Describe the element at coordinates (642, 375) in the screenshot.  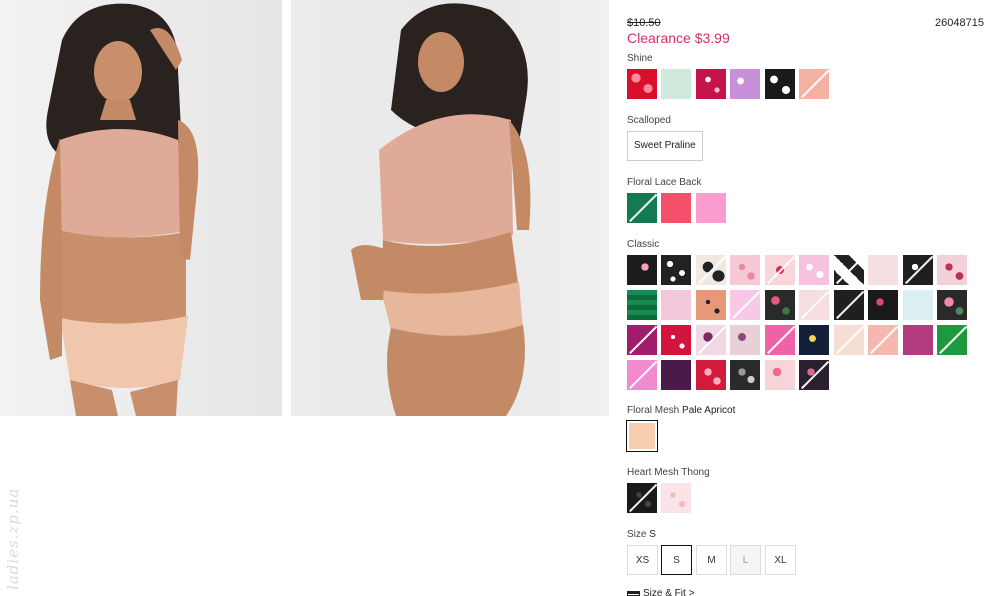
I see `swatch-classic-bubblegum` at that location.